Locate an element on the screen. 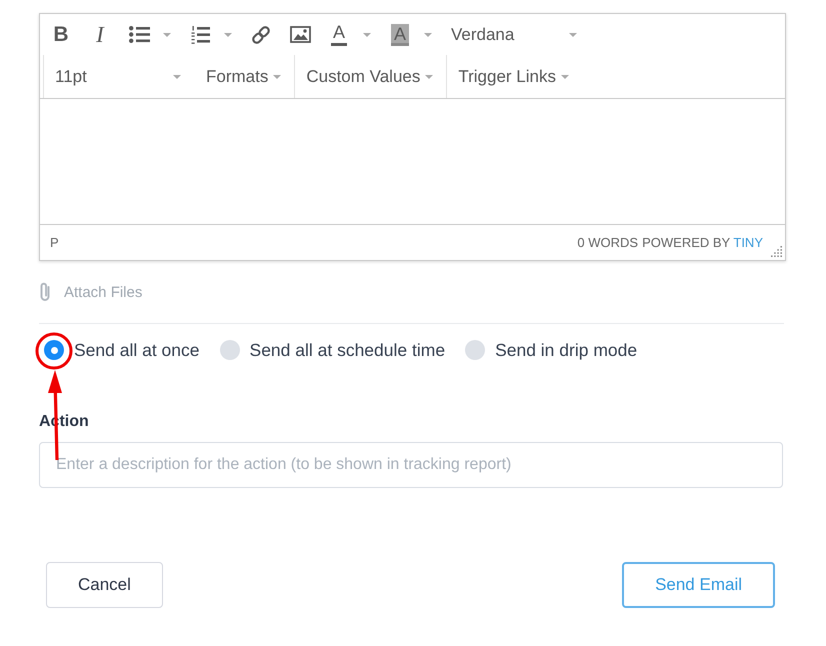 Image resolution: width=826 pixels, height=646 pixels. numbered-list-icon is located at coordinates (200, 35).